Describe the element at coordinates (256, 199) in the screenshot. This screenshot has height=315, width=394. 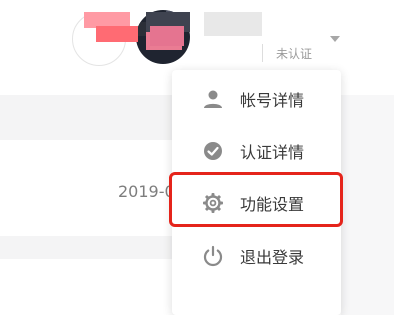
I see `highlight-box` at that location.